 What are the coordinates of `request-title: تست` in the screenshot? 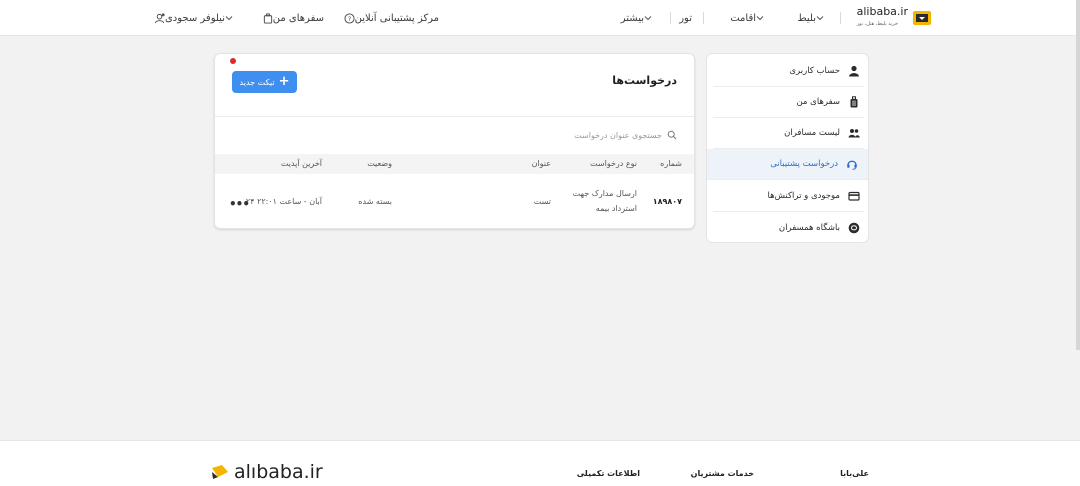 It's located at (542, 201).